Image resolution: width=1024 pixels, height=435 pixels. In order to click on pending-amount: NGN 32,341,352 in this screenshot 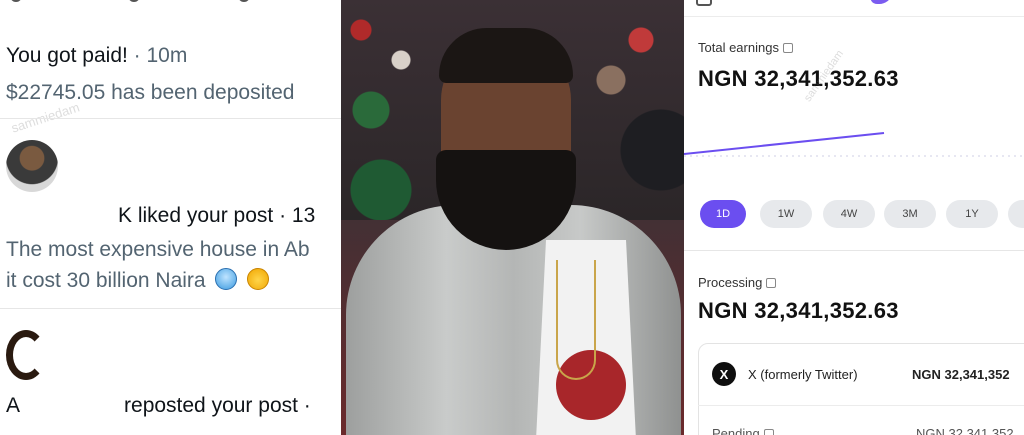, I will do `click(965, 430)`.